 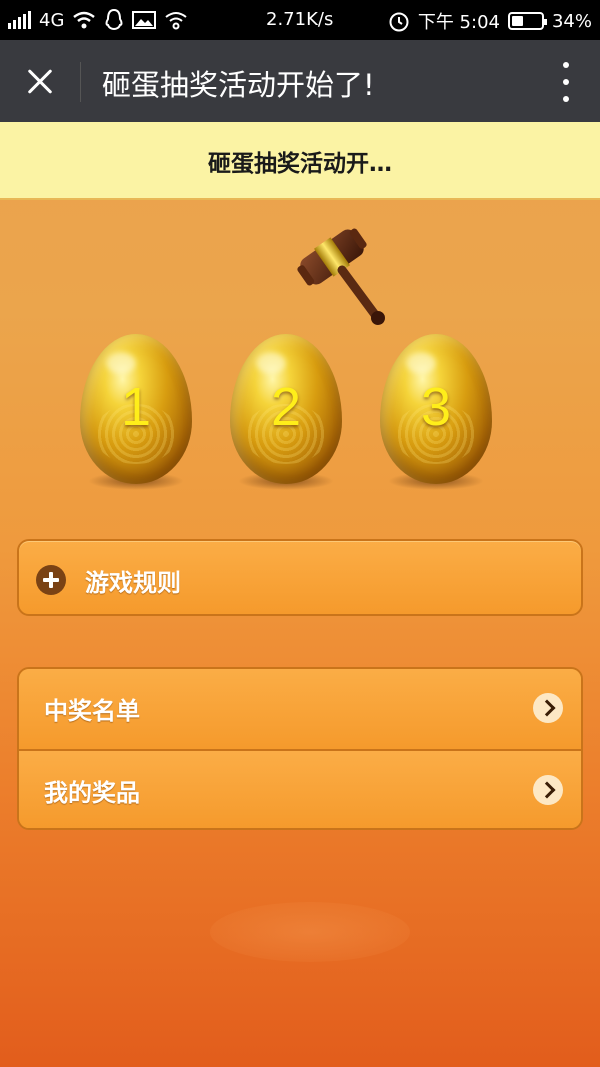 I want to click on list-item-label: 我的奖品, so click(x=92, y=793).